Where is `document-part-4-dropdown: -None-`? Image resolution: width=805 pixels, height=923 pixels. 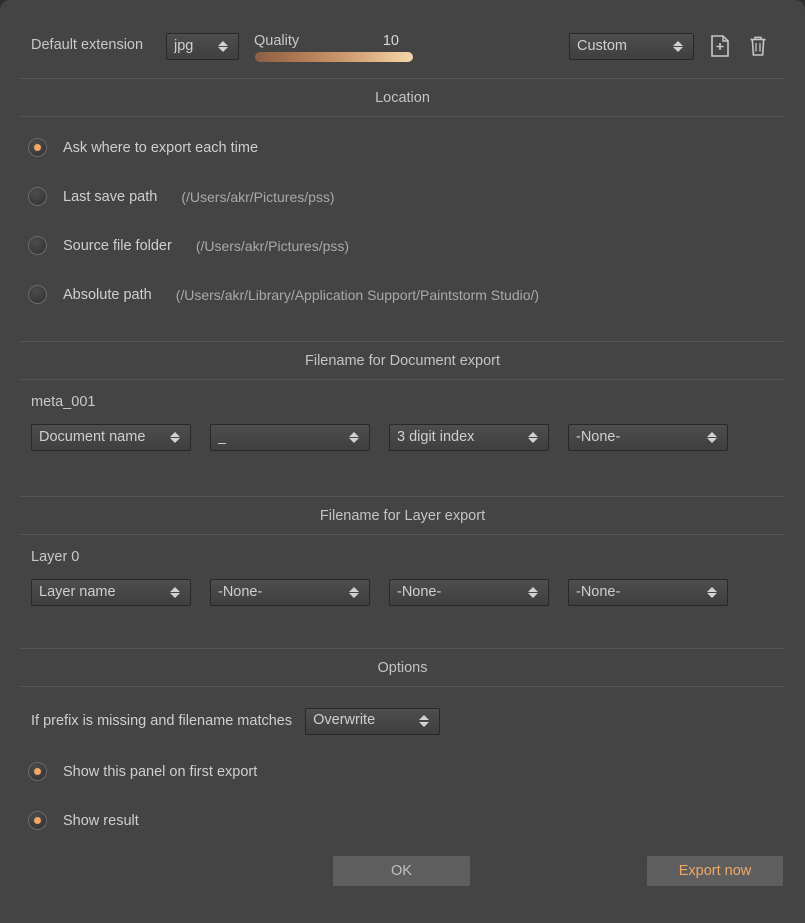 document-part-4-dropdown: -None- is located at coordinates (648, 437).